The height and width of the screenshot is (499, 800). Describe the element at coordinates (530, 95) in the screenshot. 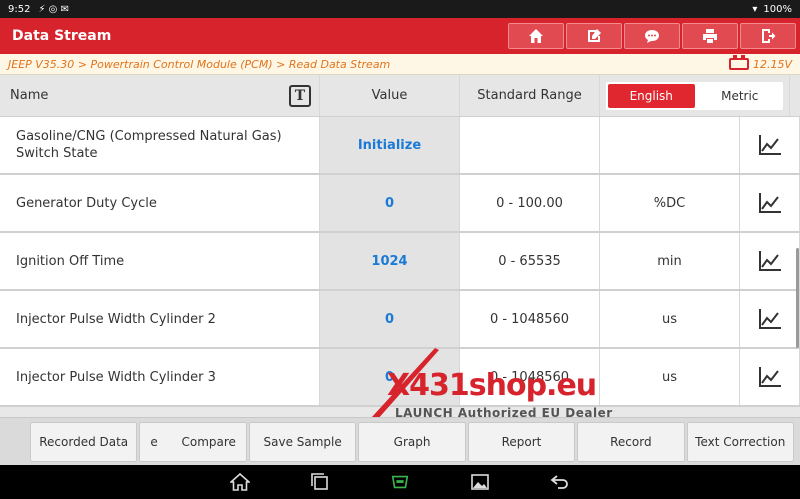

I see `header-range: Standard Range` at that location.